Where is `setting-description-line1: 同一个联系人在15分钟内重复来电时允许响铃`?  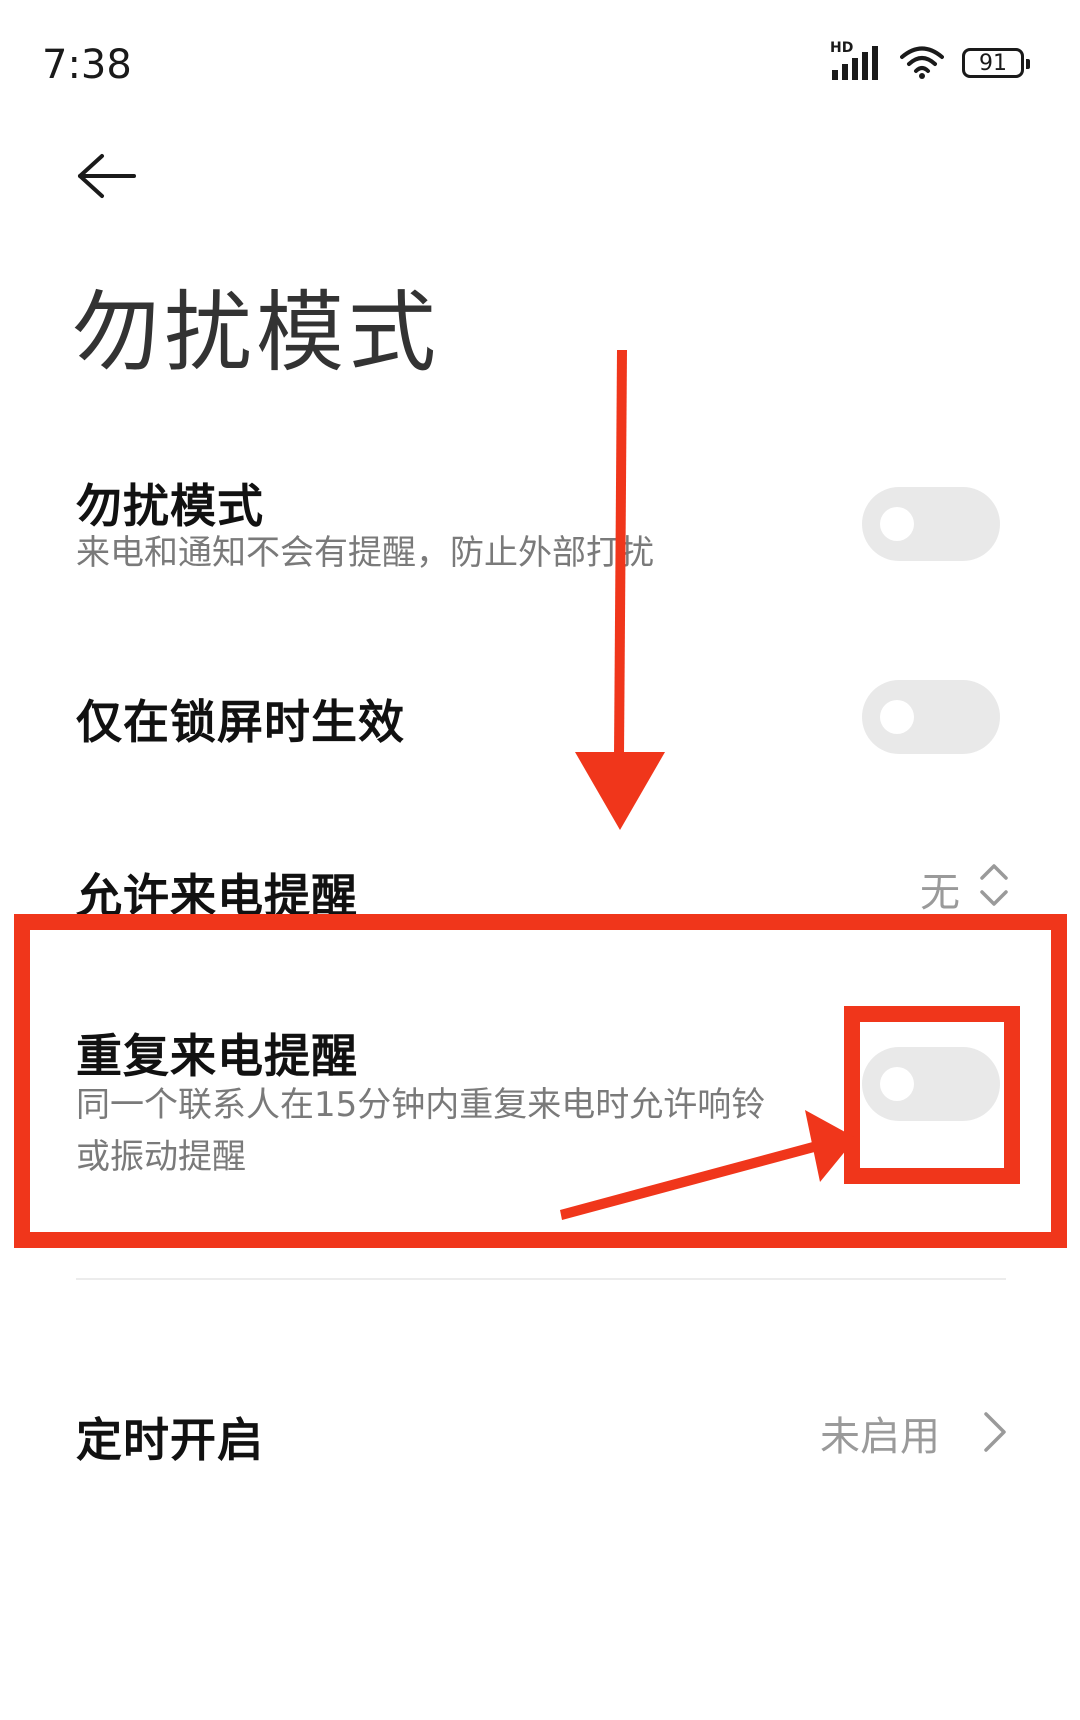 setting-description-line1: 同一个联系人在15分钟内重复来电时允许响铃 is located at coordinates (421, 1105).